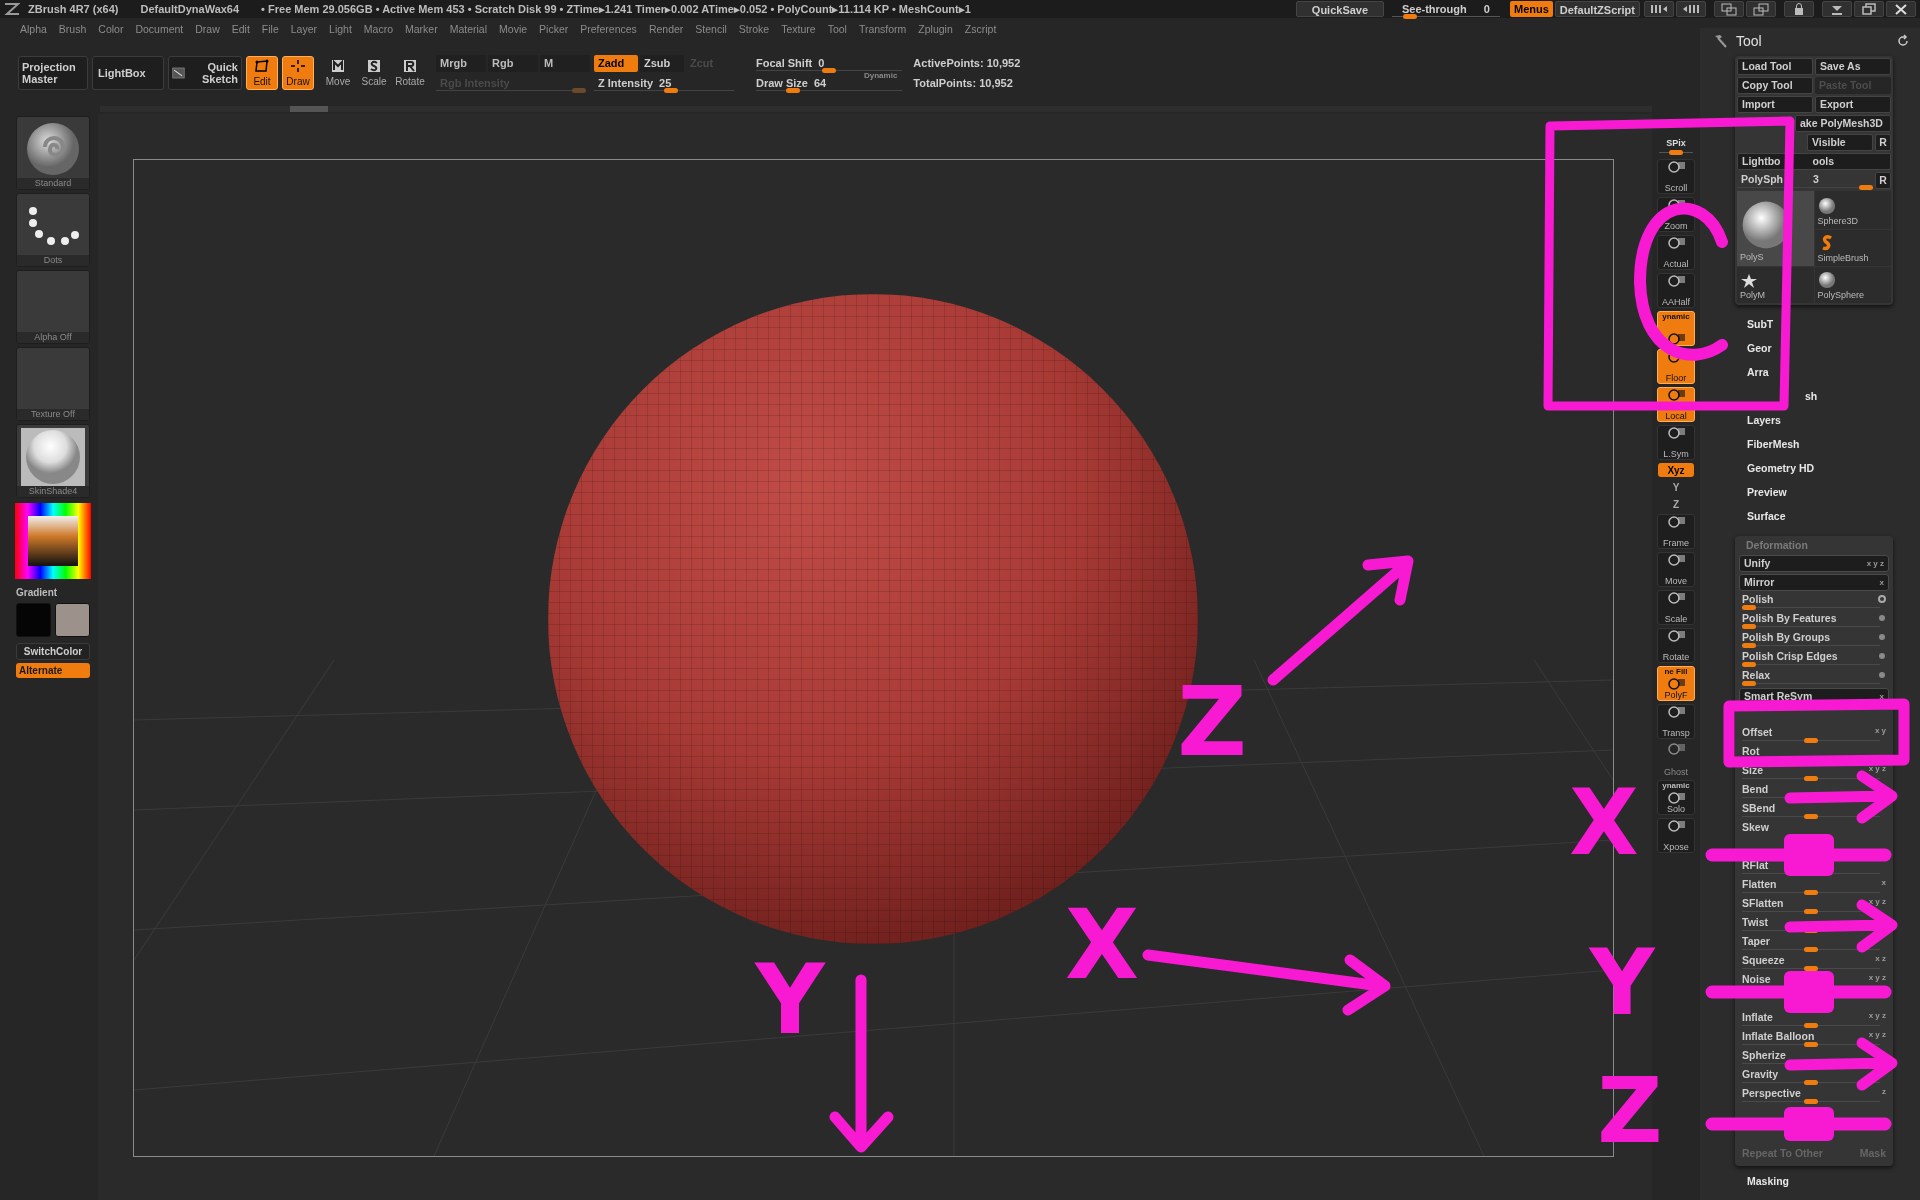 This screenshot has width=1920, height=1200. What do you see at coordinates (378, 30) in the screenshot?
I see `menu-item: Macro` at bounding box center [378, 30].